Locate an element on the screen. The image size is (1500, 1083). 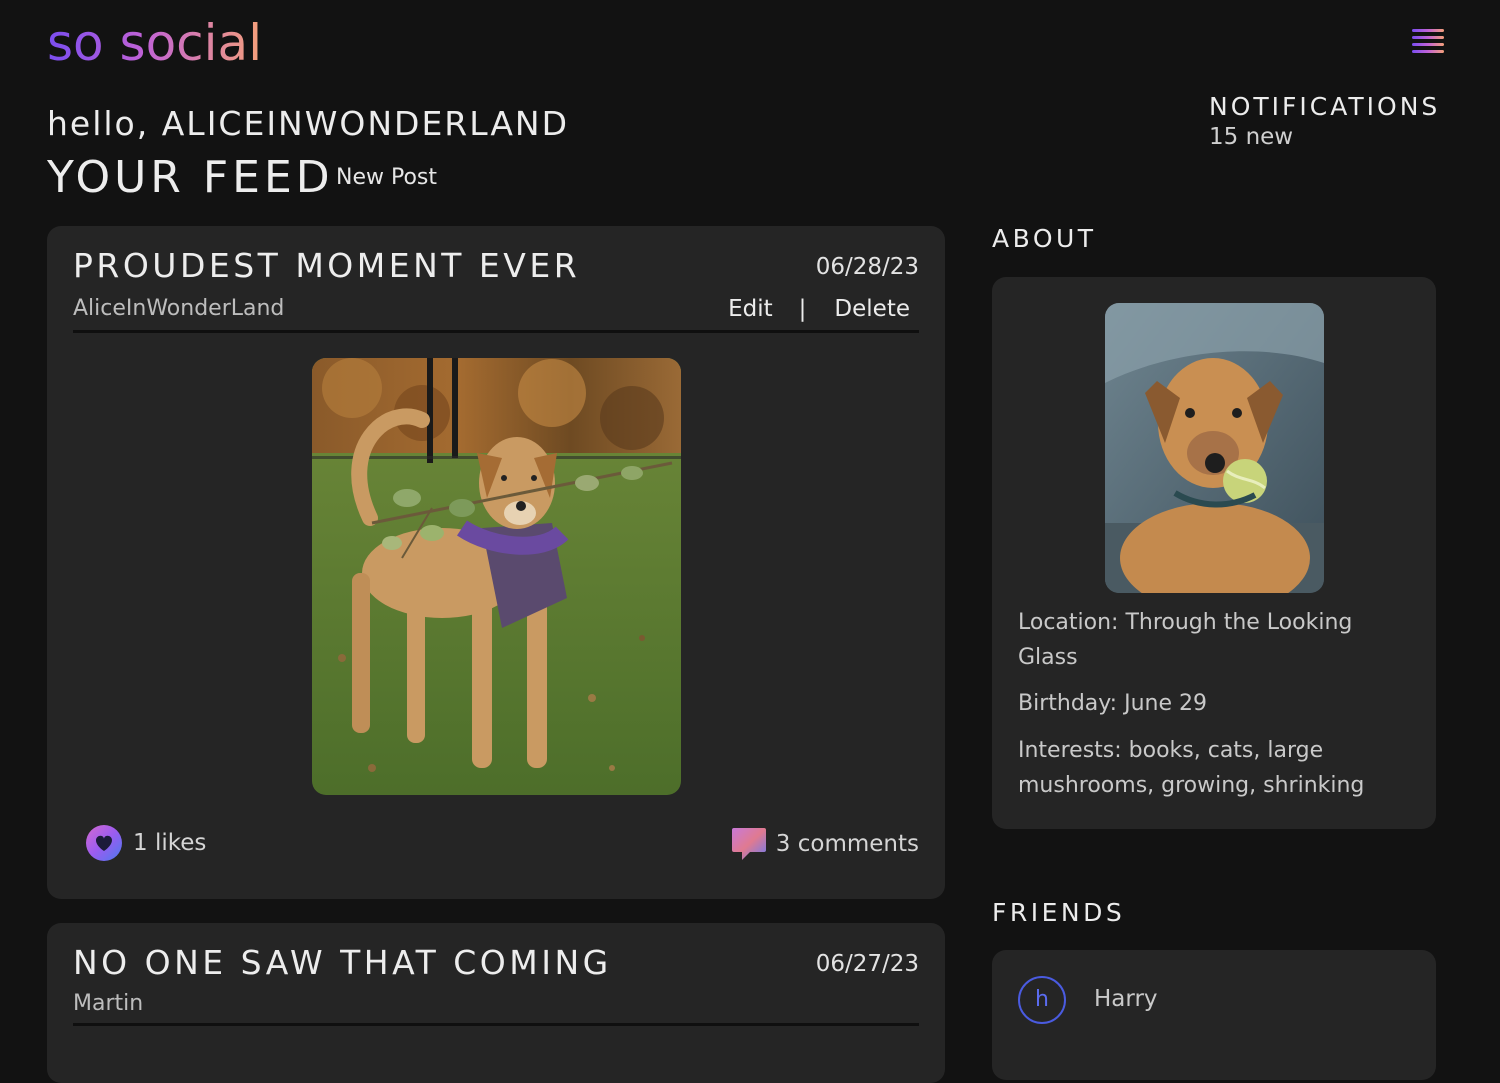
likes-count: 1 likes is located at coordinates (170, 843).